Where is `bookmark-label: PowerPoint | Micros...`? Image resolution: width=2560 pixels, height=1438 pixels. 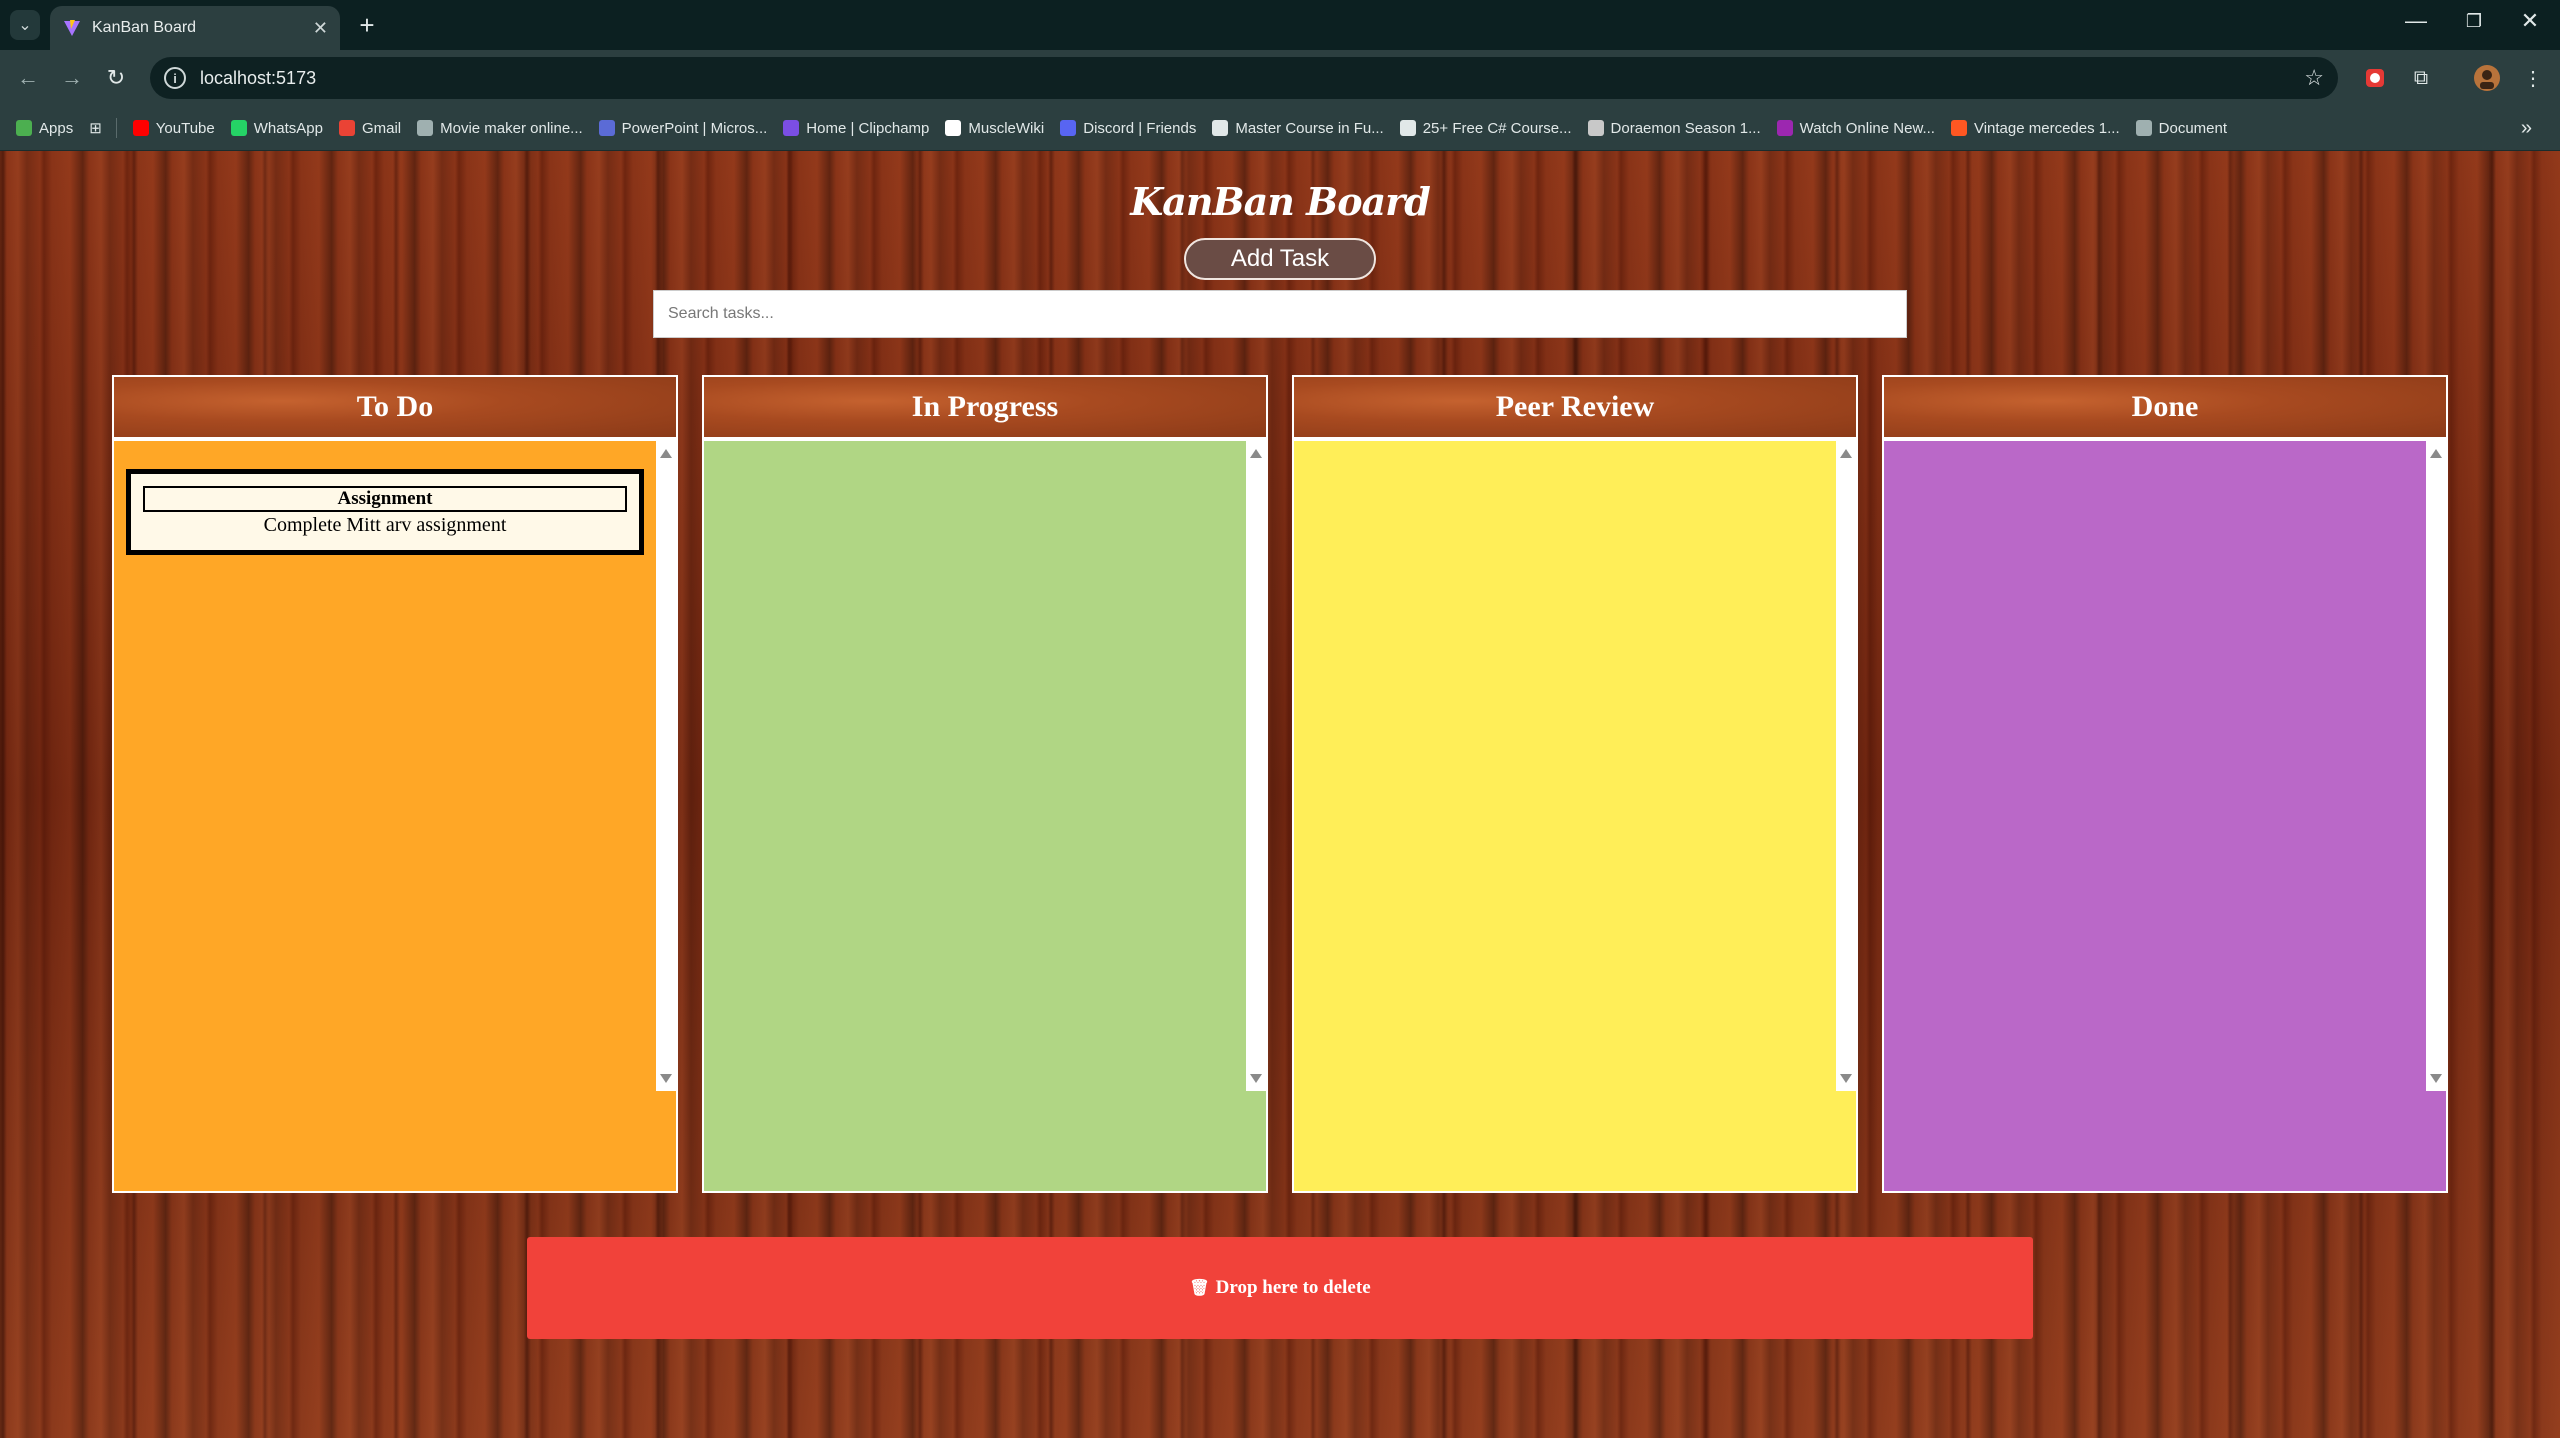 bookmark-label: PowerPoint | Micros... is located at coordinates (694, 128).